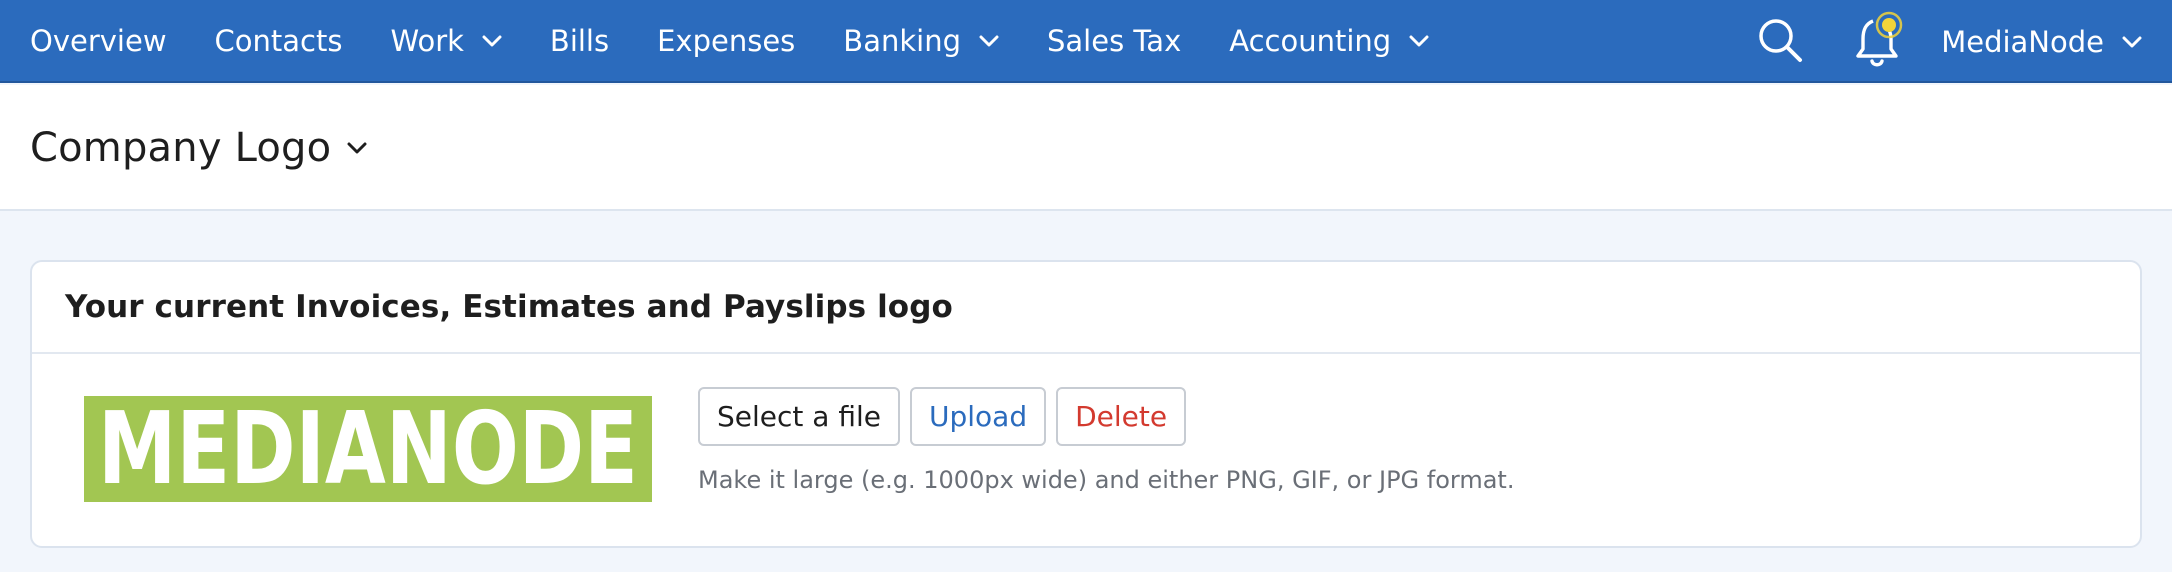 The width and height of the screenshot is (2172, 572). I want to click on nav-item-bills: Bills, so click(579, 40).